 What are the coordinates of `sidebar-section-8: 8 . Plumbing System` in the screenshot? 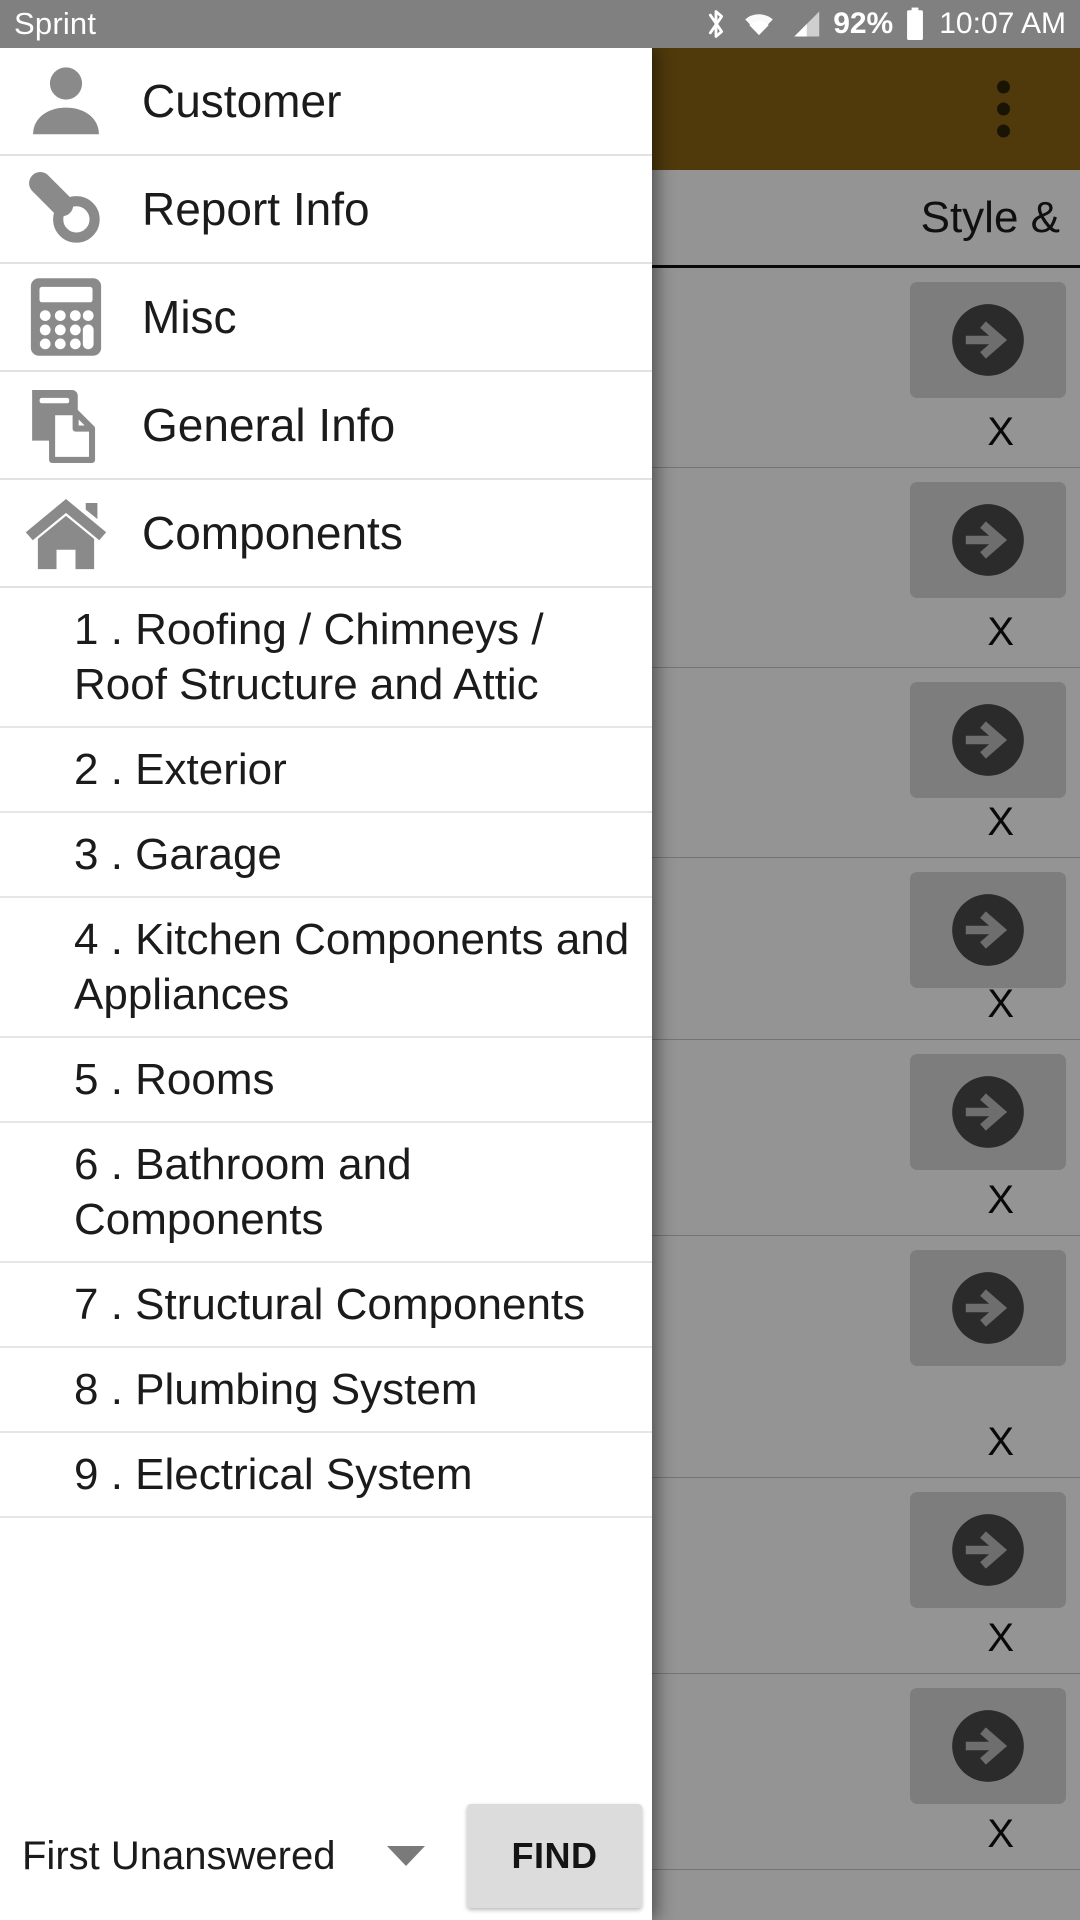 It's located at (326, 1390).